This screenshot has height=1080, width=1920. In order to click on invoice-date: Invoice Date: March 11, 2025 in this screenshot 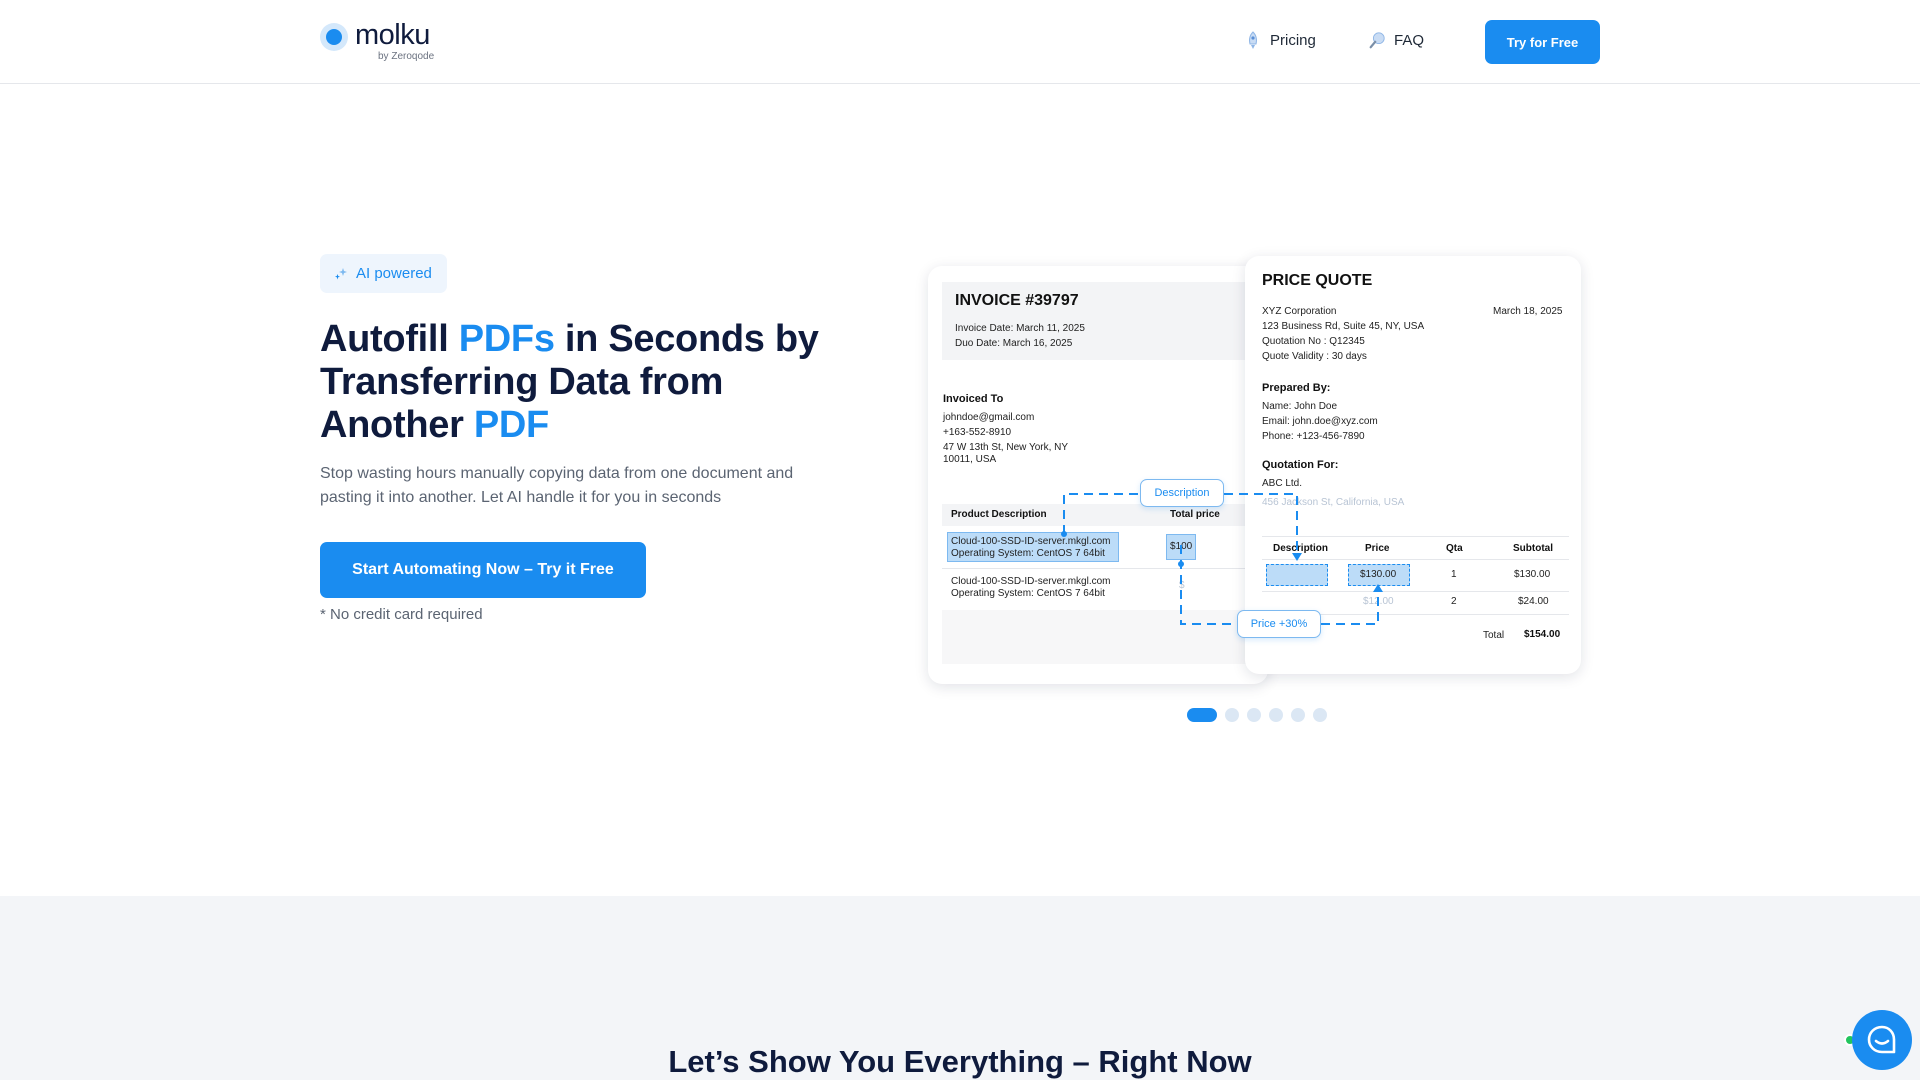, I will do `click(1020, 328)`.